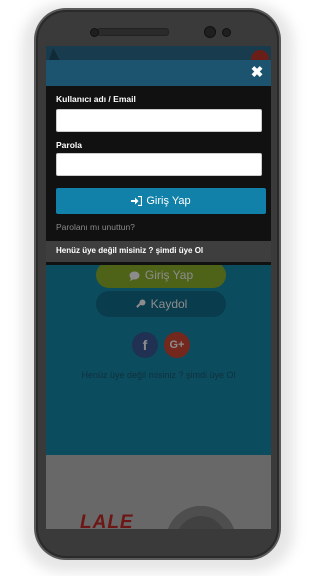 Image resolution: width=320 pixels, height=576 pixels. What do you see at coordinates (69, 145) in the screenshot?
I see `password-label: Parola` at bounding box center [69, 145].